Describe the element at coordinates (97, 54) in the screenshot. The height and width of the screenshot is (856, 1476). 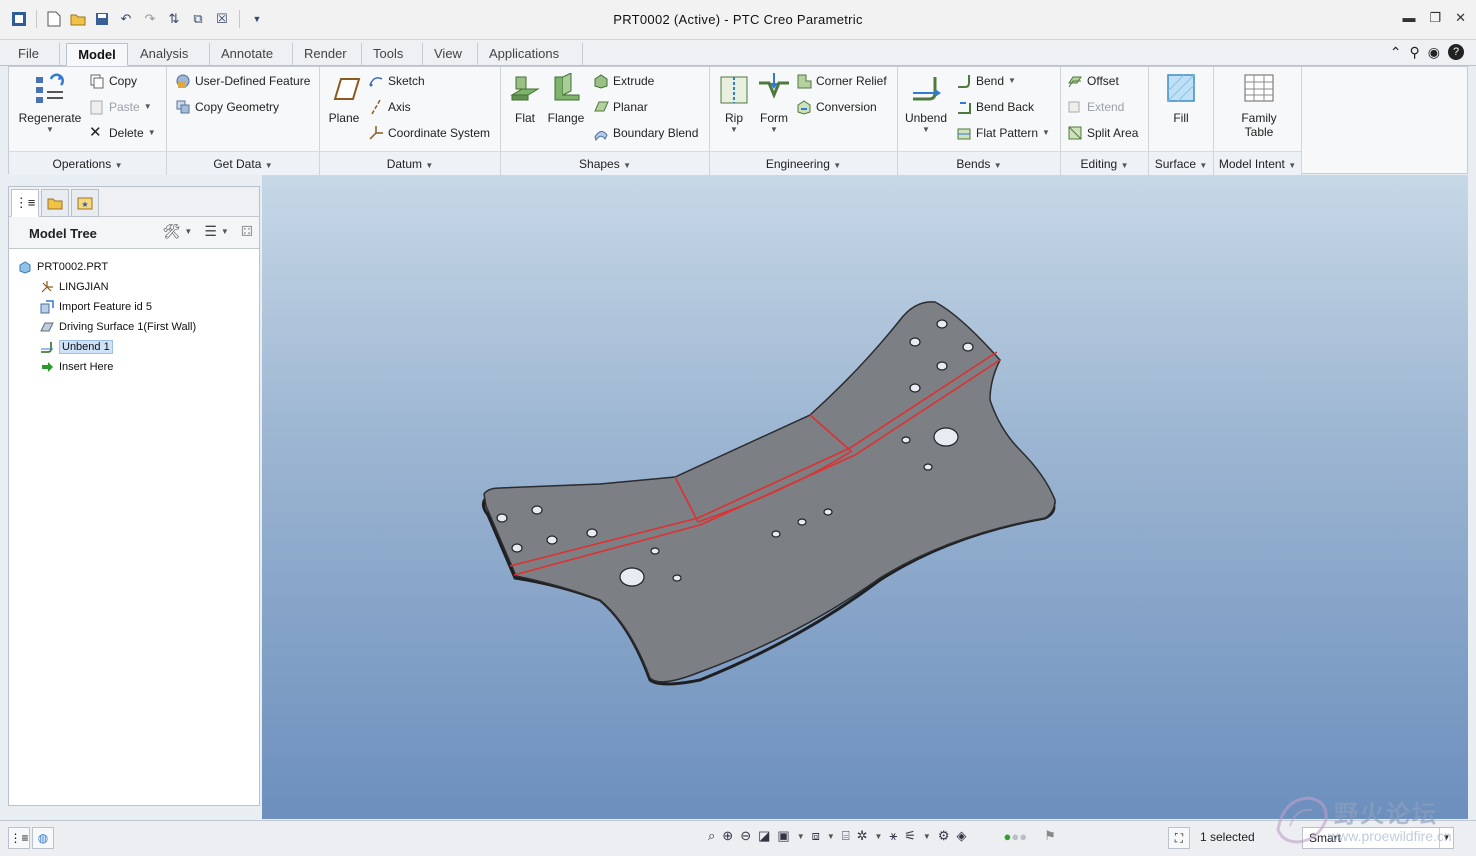
I see `tab-model: Model` at that location.